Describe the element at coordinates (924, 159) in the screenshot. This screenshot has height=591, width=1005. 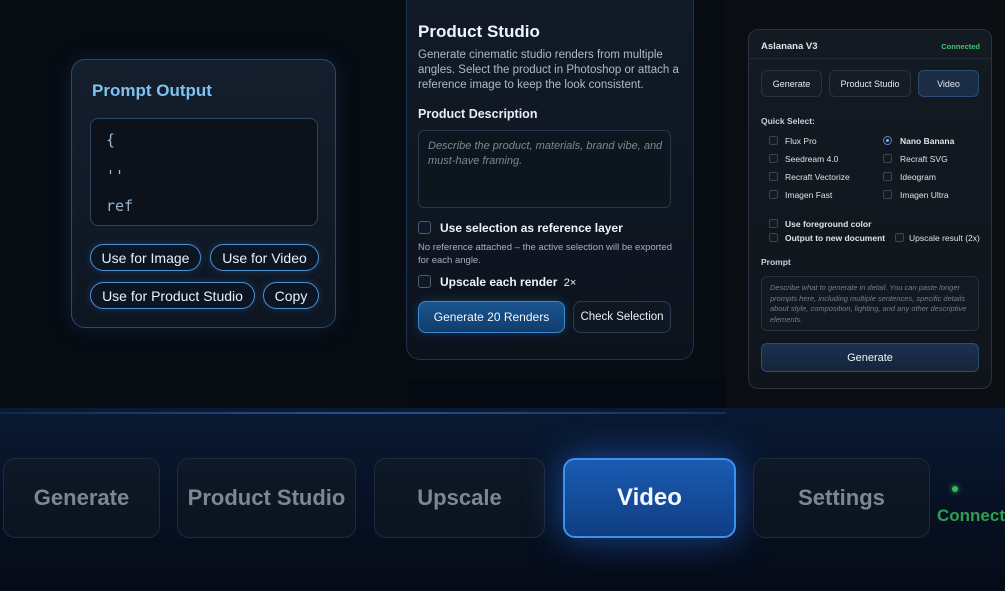
I see `model-label: Recraft SVG` at that location.